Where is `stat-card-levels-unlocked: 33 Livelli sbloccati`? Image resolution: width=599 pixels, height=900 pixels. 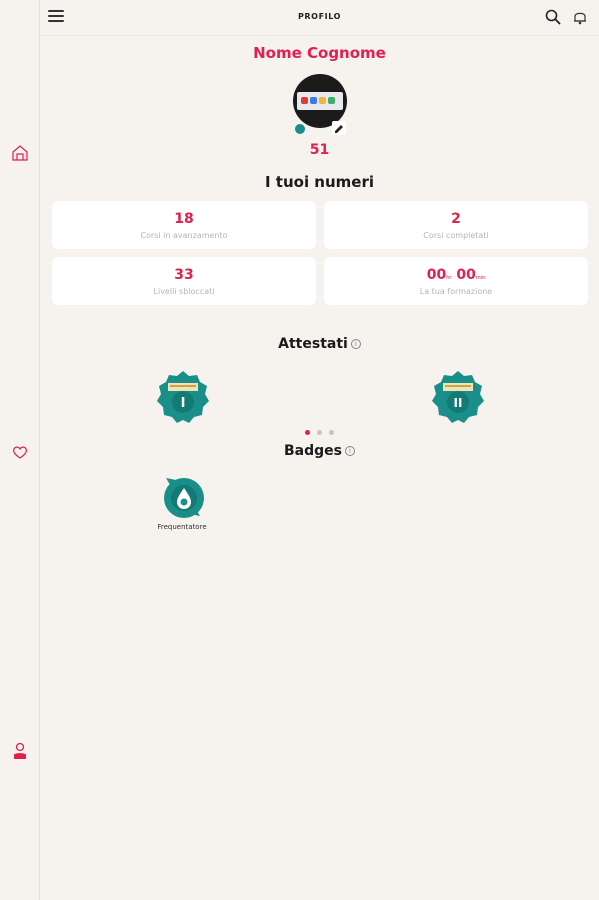 stat-card-levels-unlocked: 33 Livelli sbloccati is located at coordinates (184, 281).